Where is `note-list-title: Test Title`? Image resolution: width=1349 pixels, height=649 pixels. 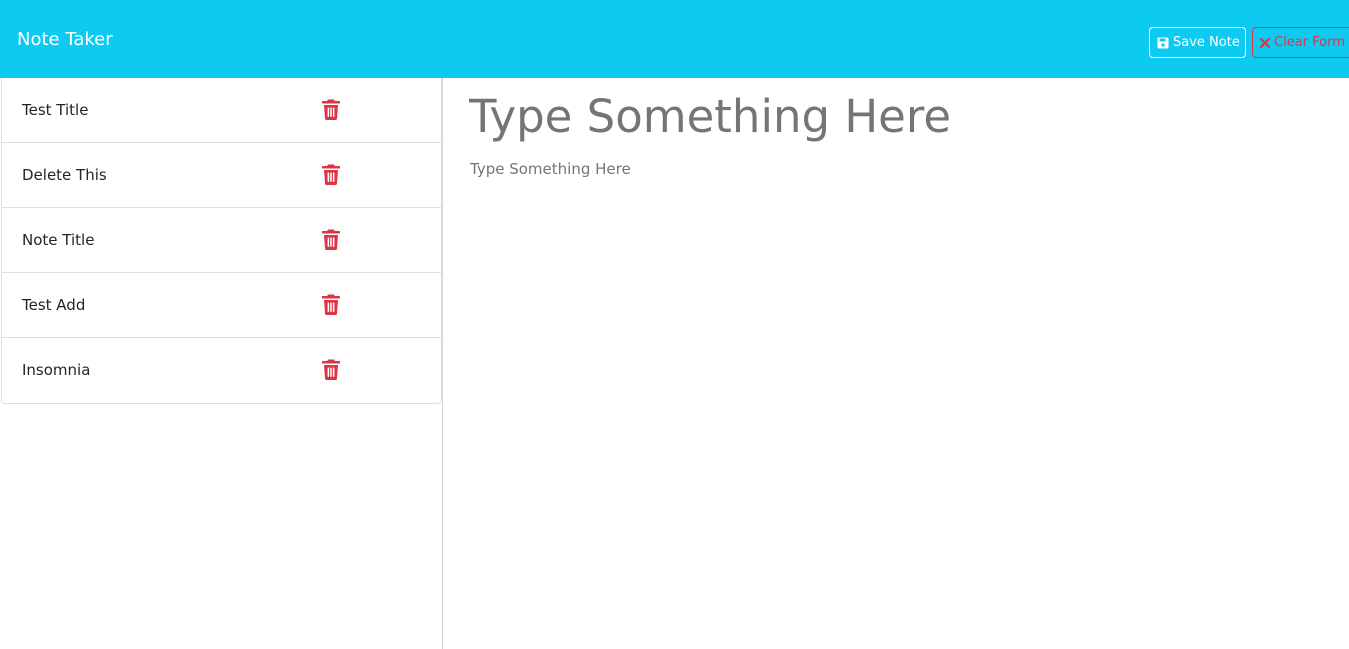
note-list-title: Test Title is located at coordinates (55, 110).